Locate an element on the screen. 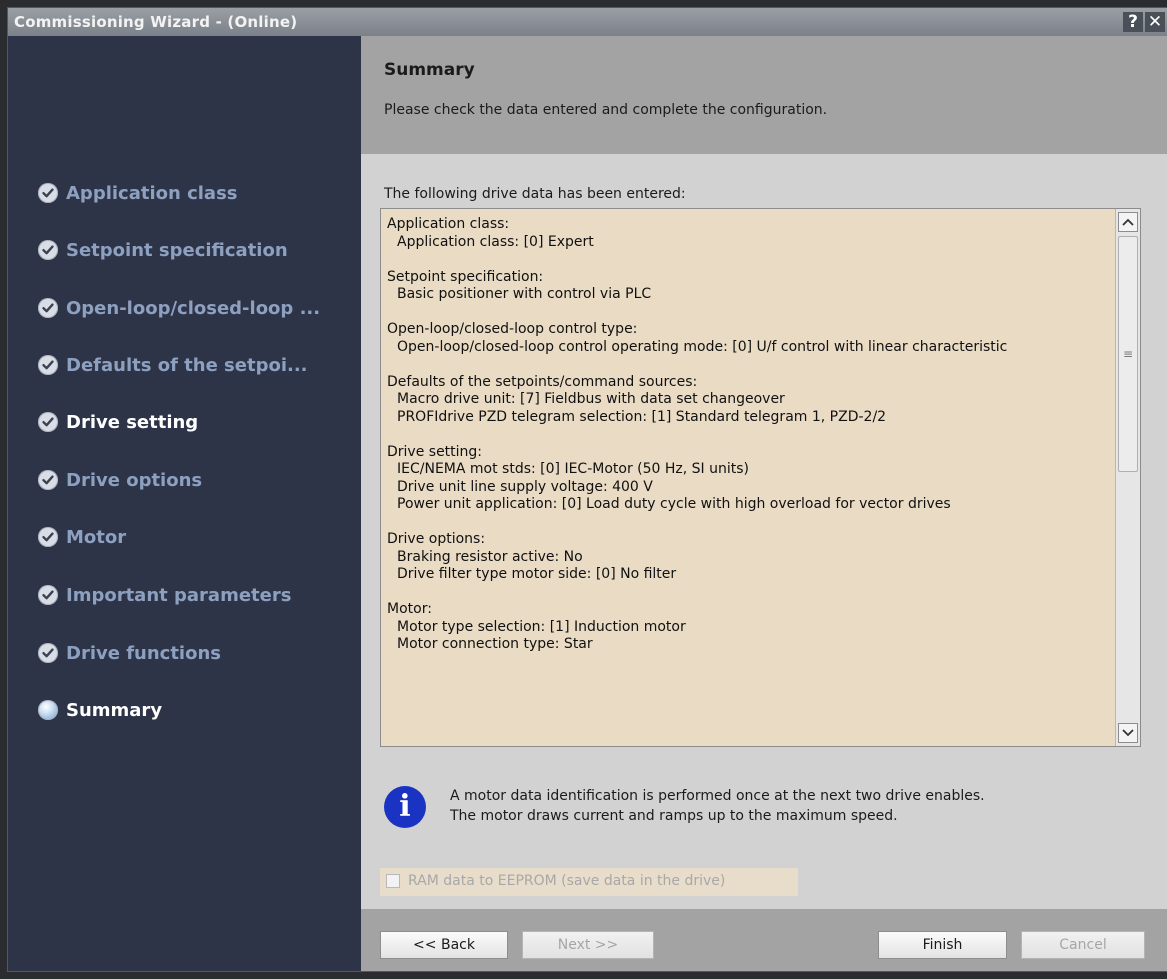 The image size is (1167, 979). chevron-down-icon is located at coordinates (1128, 733).